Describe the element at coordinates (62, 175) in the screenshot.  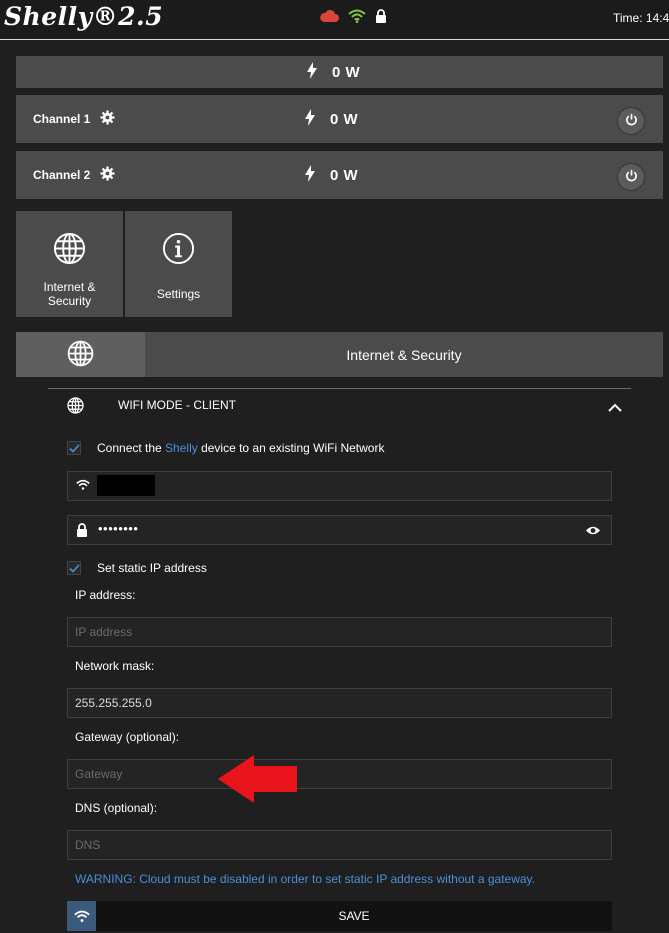
I see `channel-2-label: Channel 2` at that location.